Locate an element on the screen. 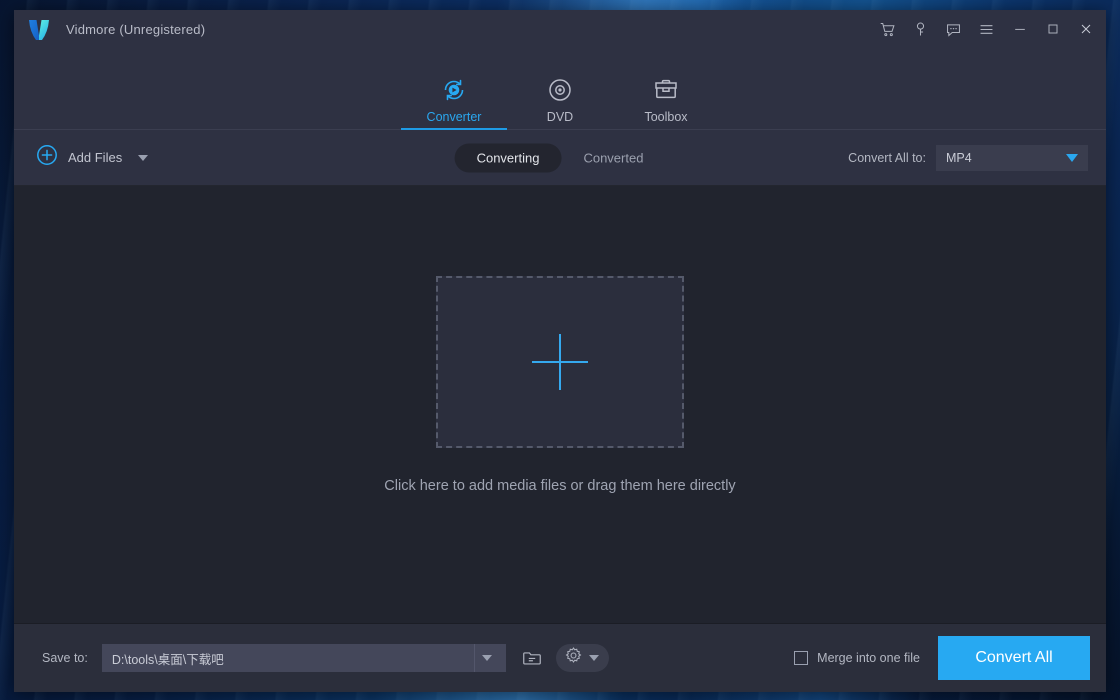 Image resolution: width=1120 pixels, height=700 pixels. chevron-down-icon is located at coordinates (143, 157).